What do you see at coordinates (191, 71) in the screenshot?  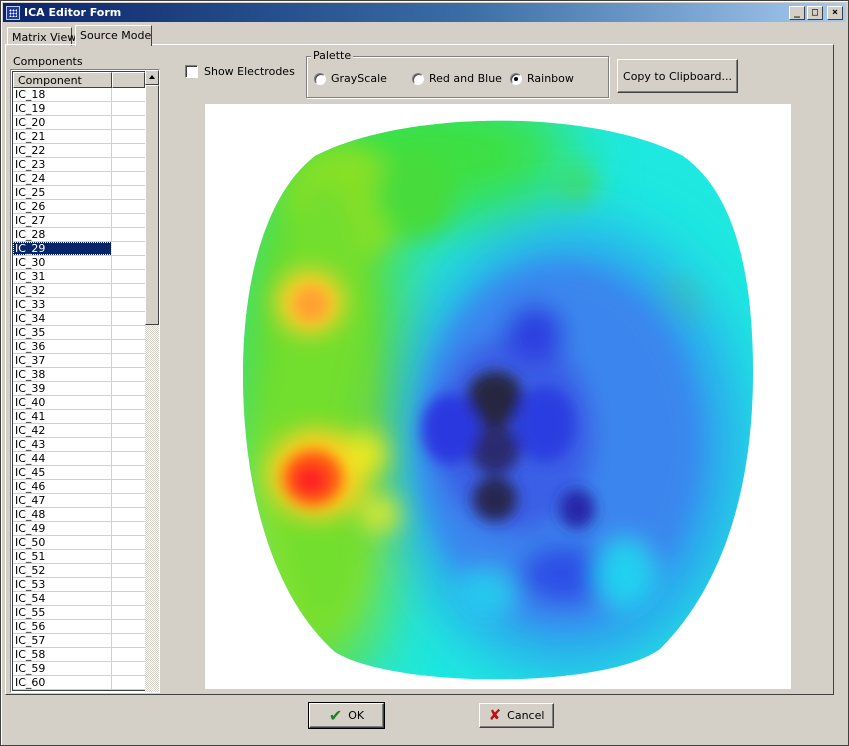 I see `show-electrodes-checkbox` at bounding box center [191, 71].